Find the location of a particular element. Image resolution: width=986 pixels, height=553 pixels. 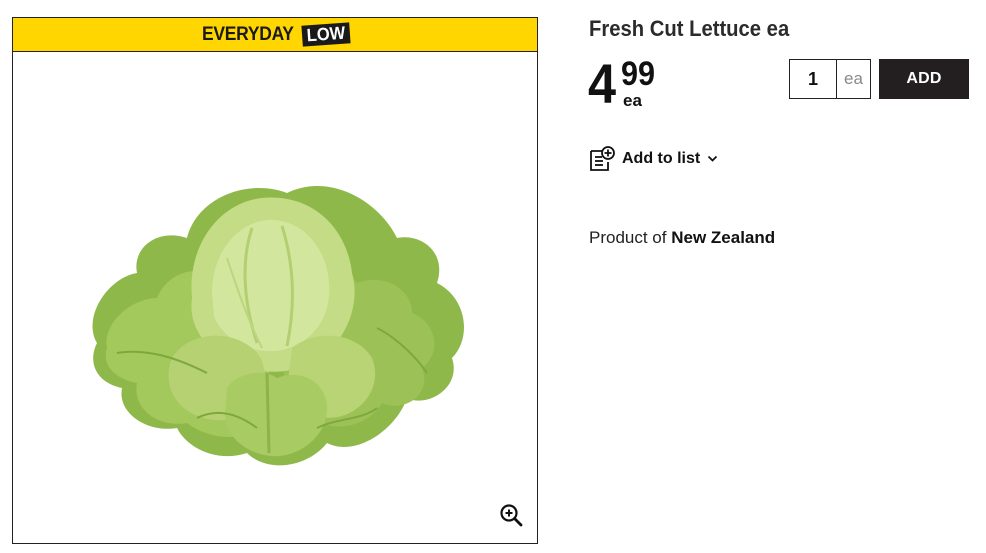

price-dollars: 4 is located at coordinates (602, 83).